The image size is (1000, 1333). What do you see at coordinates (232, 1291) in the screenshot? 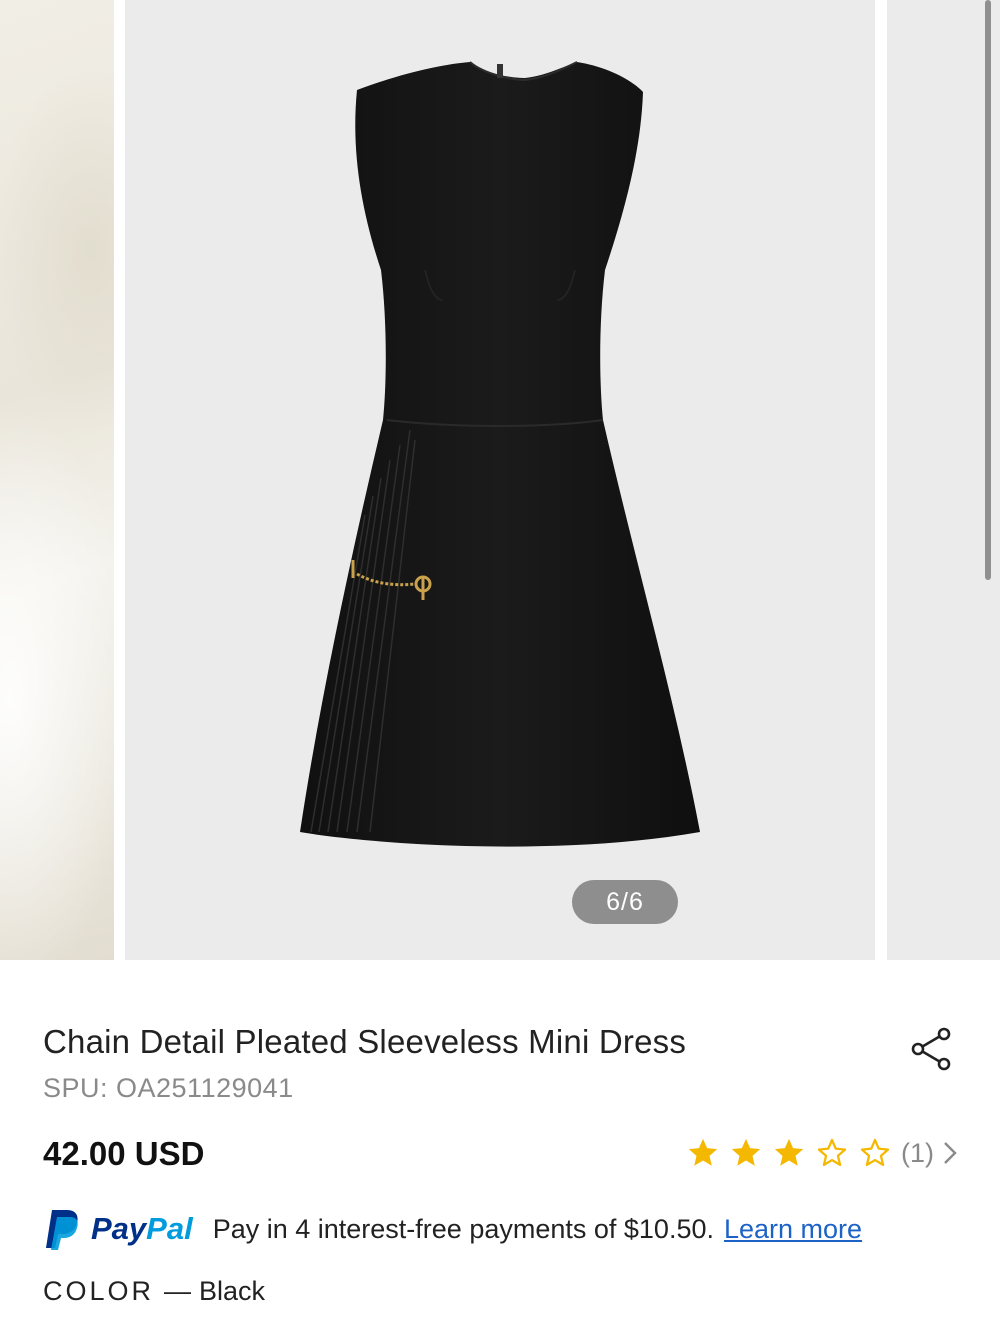
I see `color-value: Black` at bounding box center [232, 1291].